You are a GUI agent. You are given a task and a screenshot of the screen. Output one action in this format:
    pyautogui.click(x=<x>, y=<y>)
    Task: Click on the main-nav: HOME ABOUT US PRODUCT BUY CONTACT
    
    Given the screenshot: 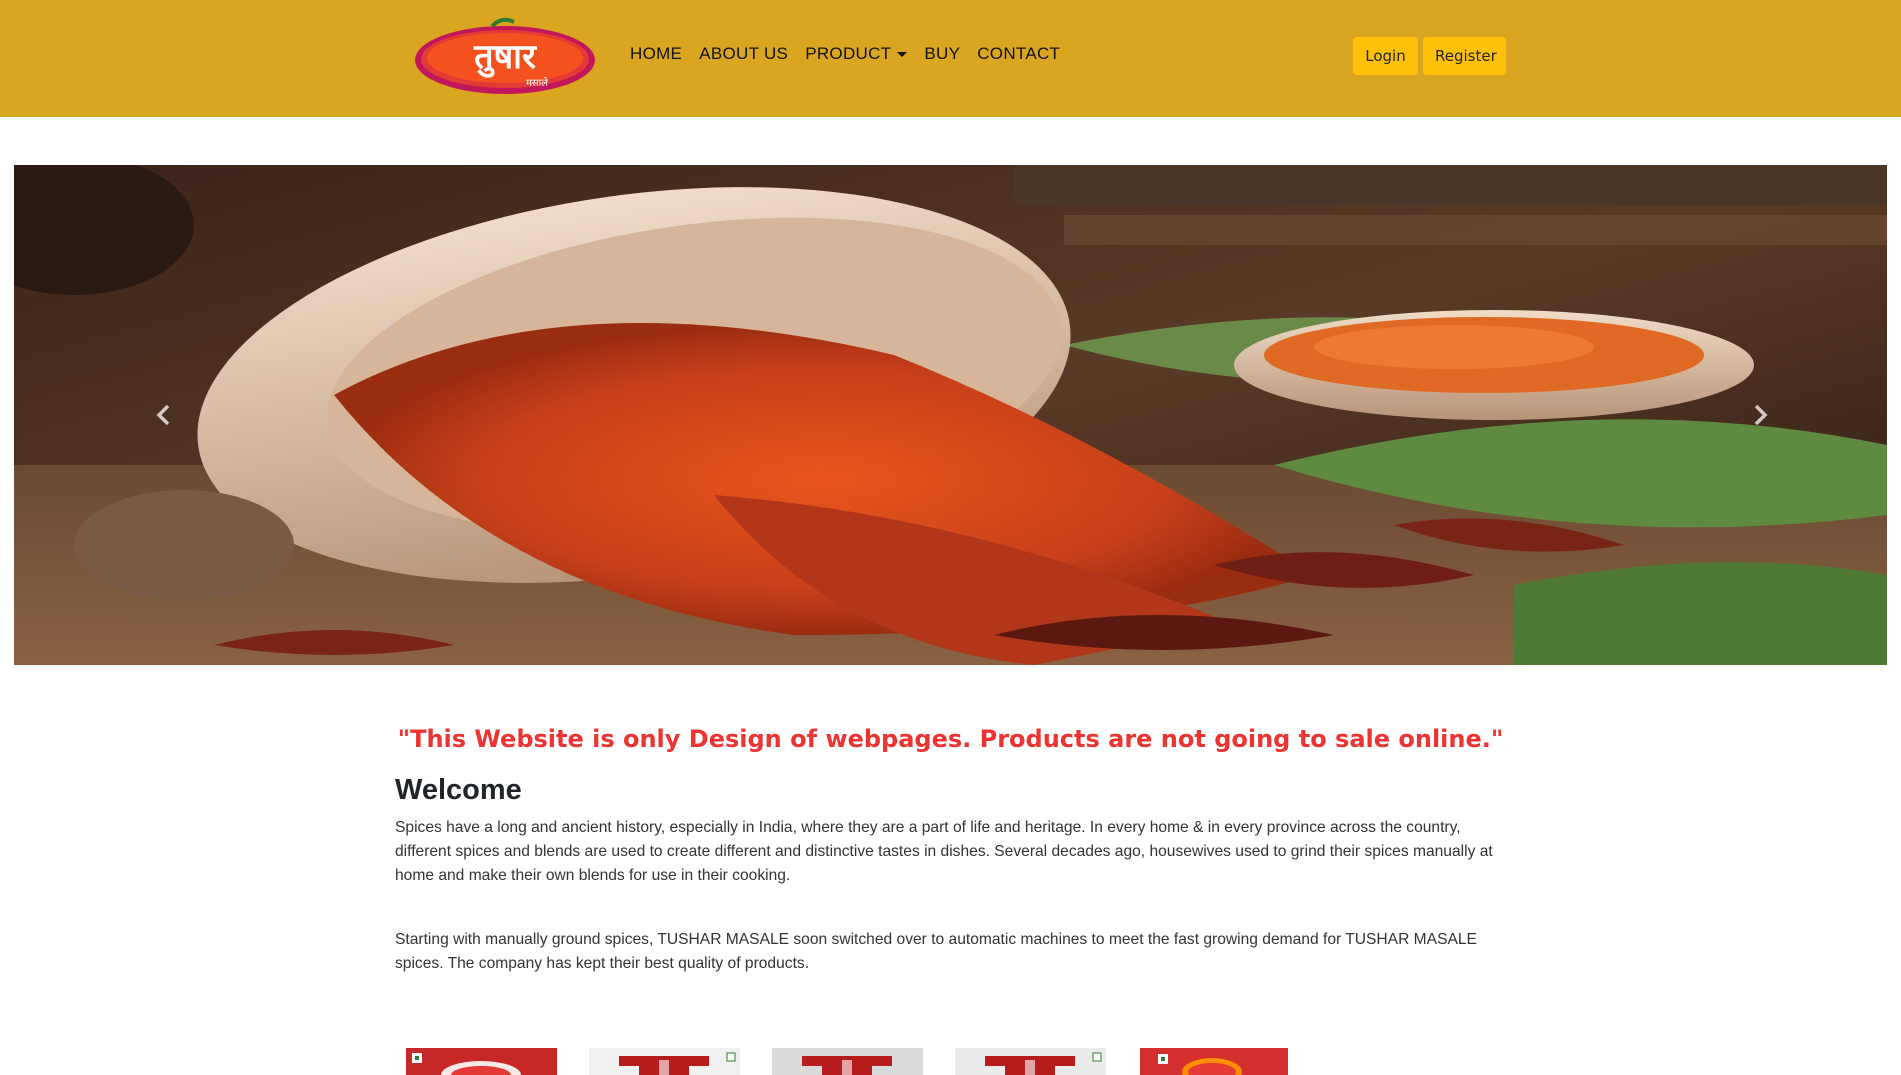 What is the action you would take?
    pyautogui.click(x=853, y=54)
    